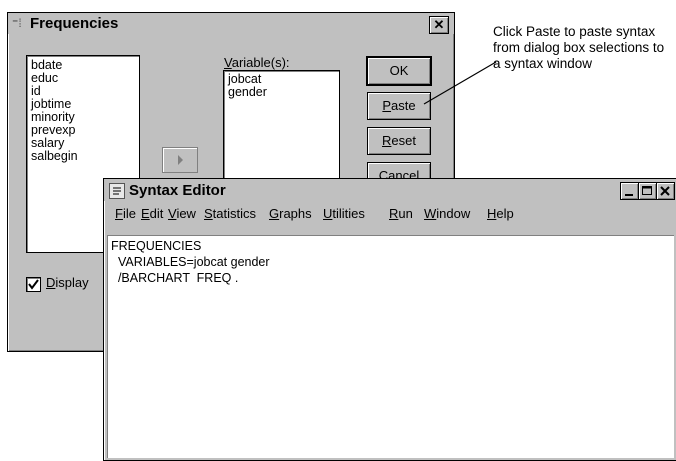 This screenshot has height=461, width=676. What do you see at coordinates (17, 23) in the screenshot?
I see `frequencies-app-icon: ⁼⁞` at bounding box center [17, 23].